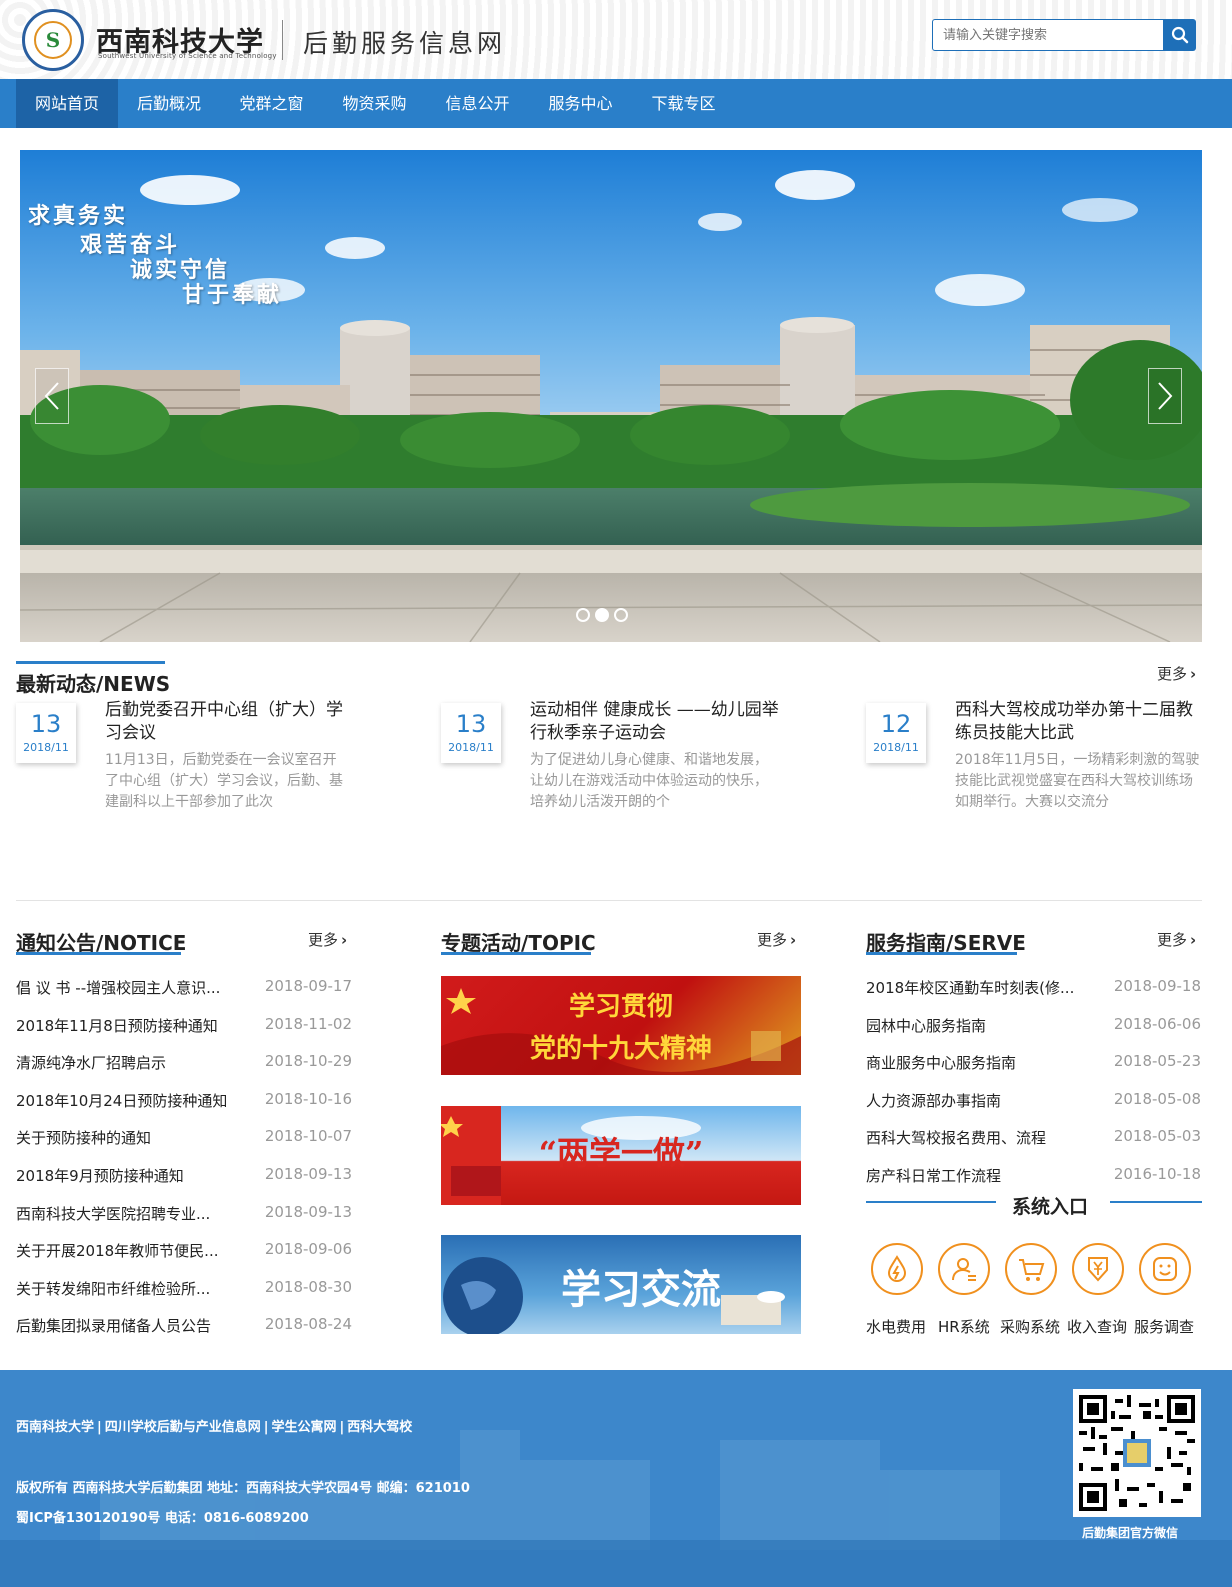 The height and width of the screenshot is (1587, 1232). What do you see at coordinates (271, 103) in the screenshot?
I see `nav-party: 党群之窗` at bounding box center [271, 103].